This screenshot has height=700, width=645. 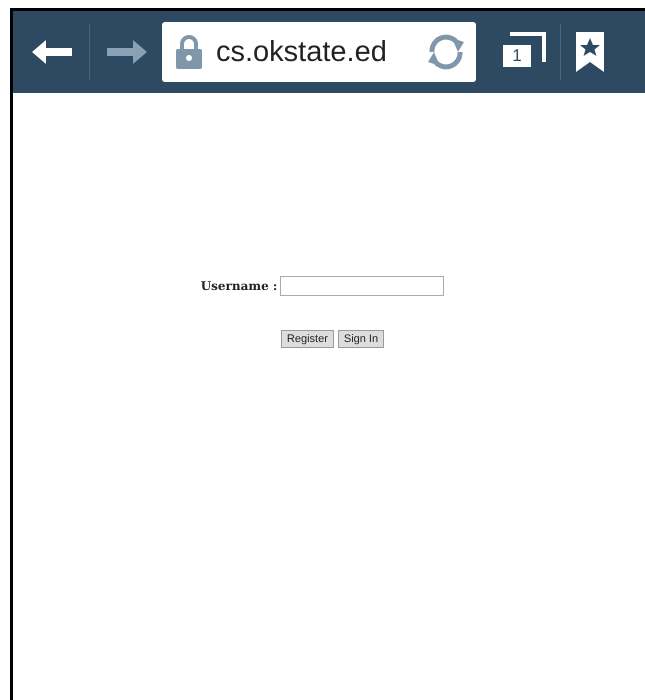 I want to click on address-bar: cs.okstate.ed, so click(x=319, y=52).